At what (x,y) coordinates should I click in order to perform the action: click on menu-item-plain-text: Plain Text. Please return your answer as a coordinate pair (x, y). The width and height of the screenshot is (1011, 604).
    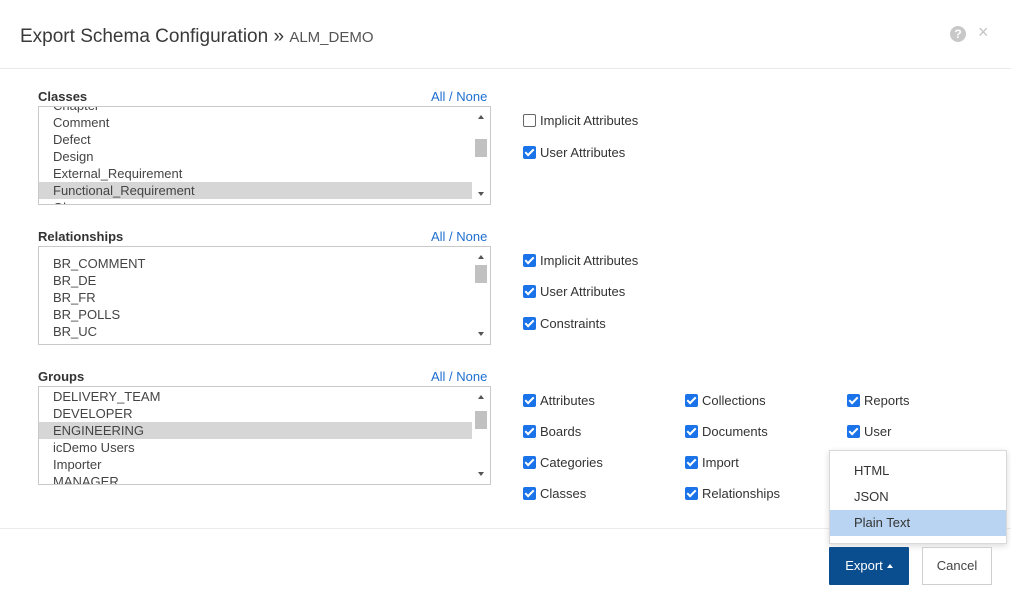
    Looking at the image, I should click on (918, 523).